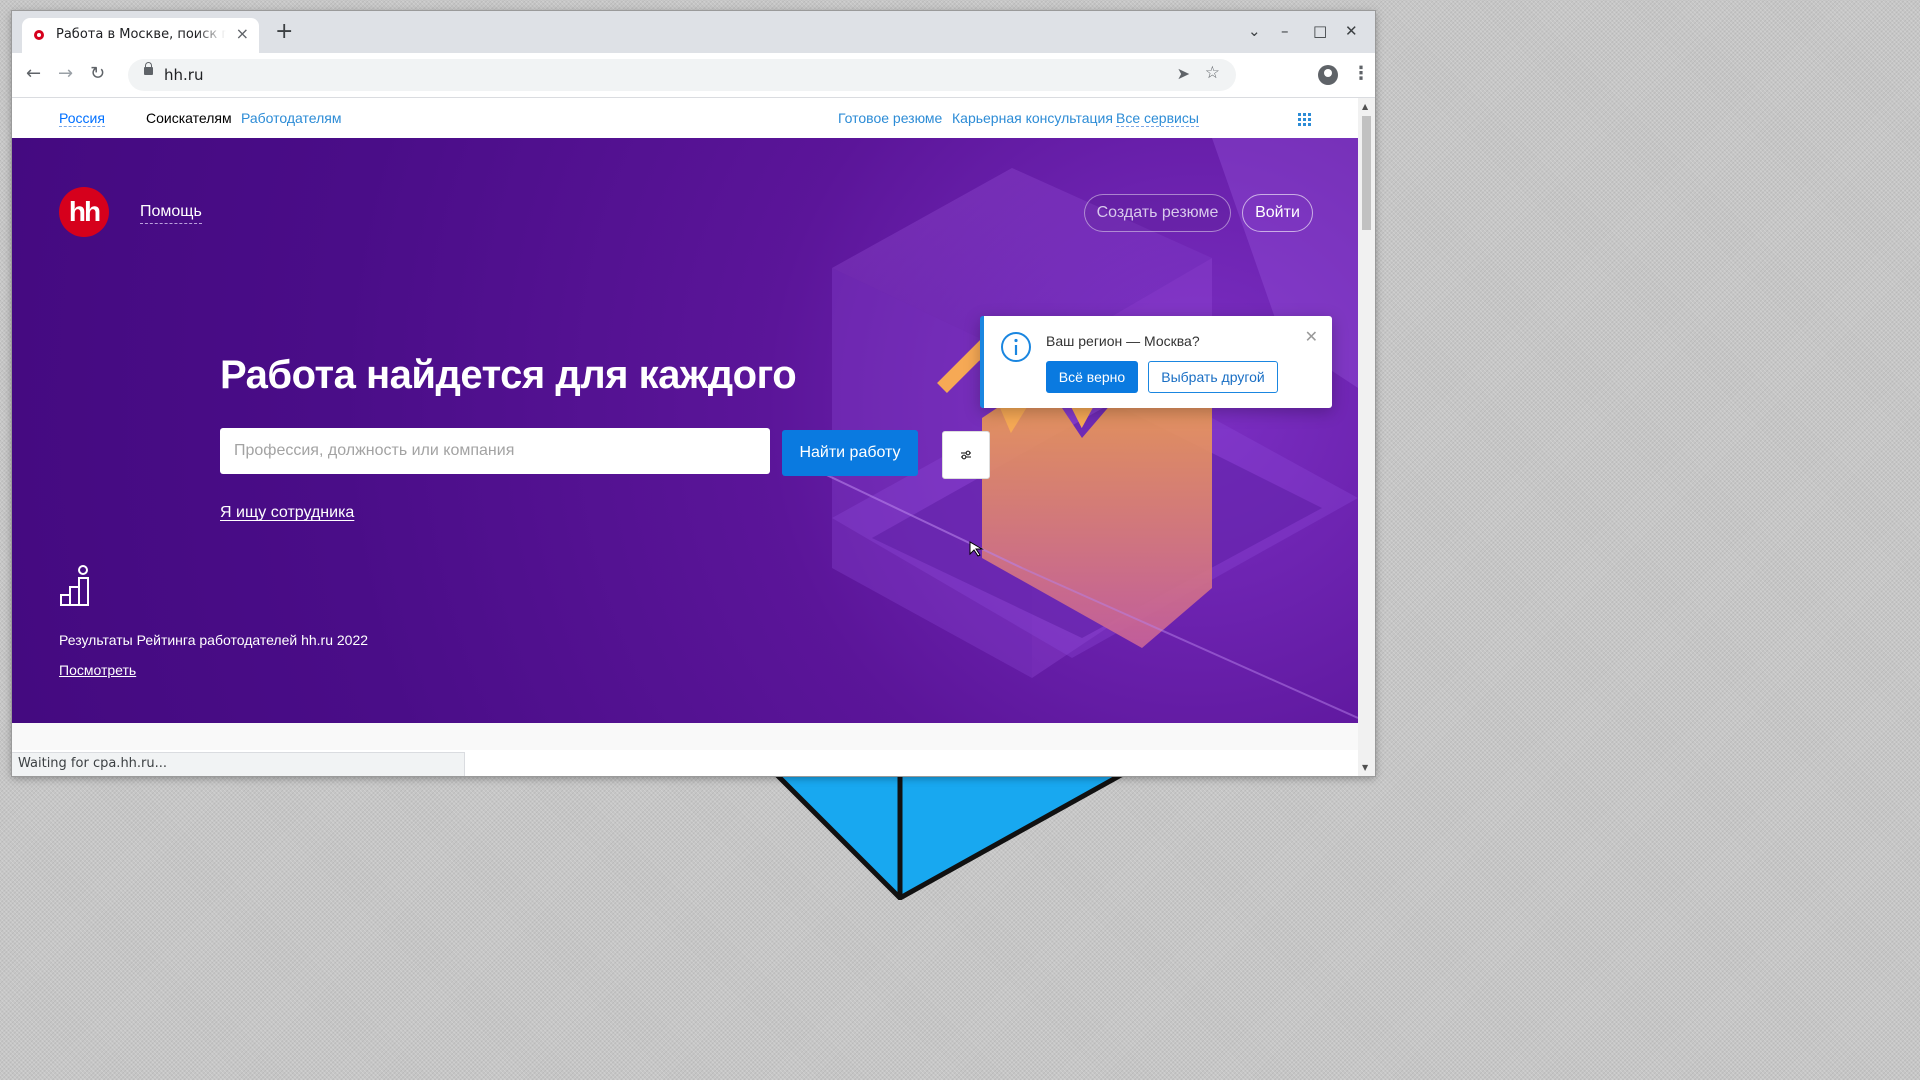 Image resolution: width=1920 pixels, height=1080 pixels. I want to click on page-below-hero, so click(685, 736).